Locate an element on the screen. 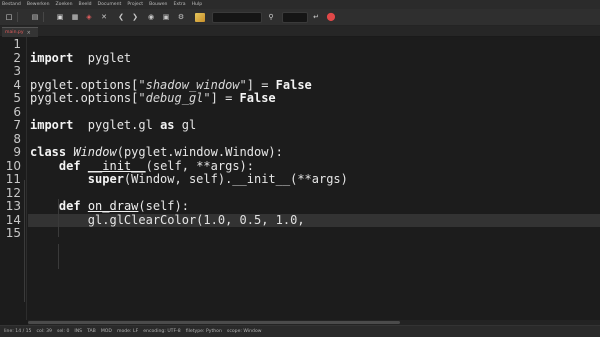 Image resolution: width=600 pixels, height=337 pixels. code-token: pyglet is located at coordinates (102, 57).